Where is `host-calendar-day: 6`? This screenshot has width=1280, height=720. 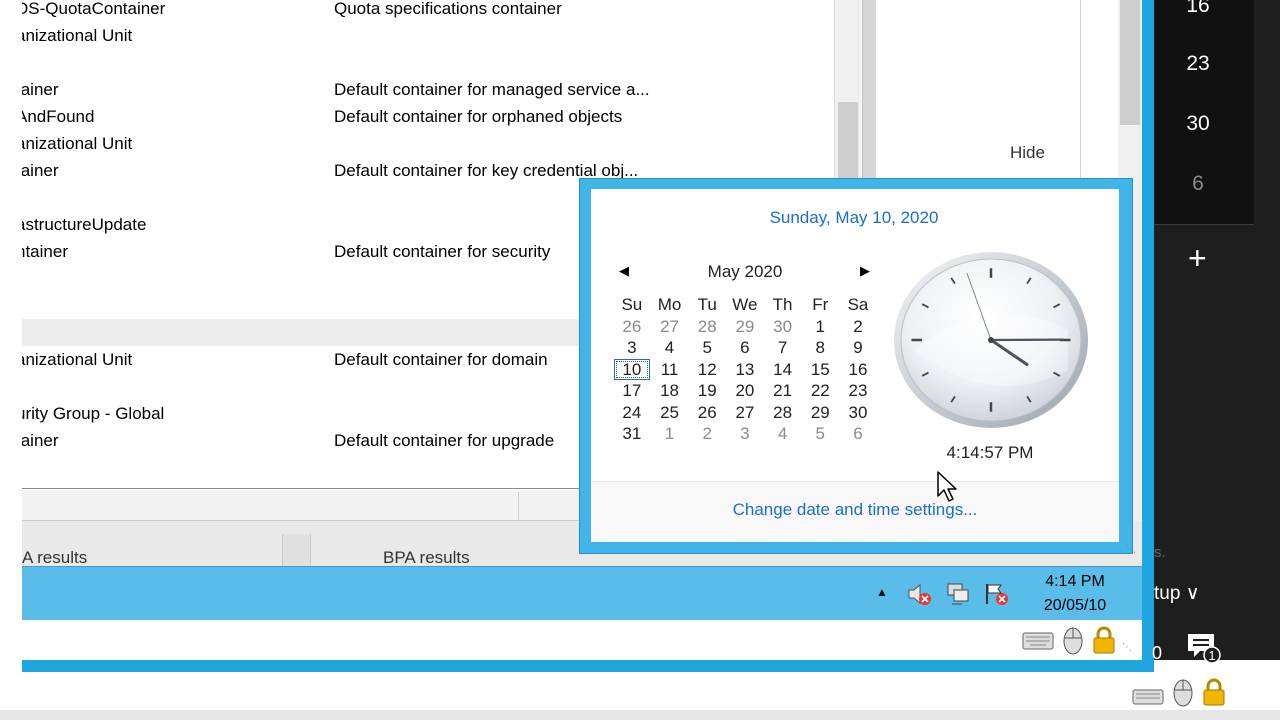
host-calendar-day: 6 is located at coordinates (1198, 184).